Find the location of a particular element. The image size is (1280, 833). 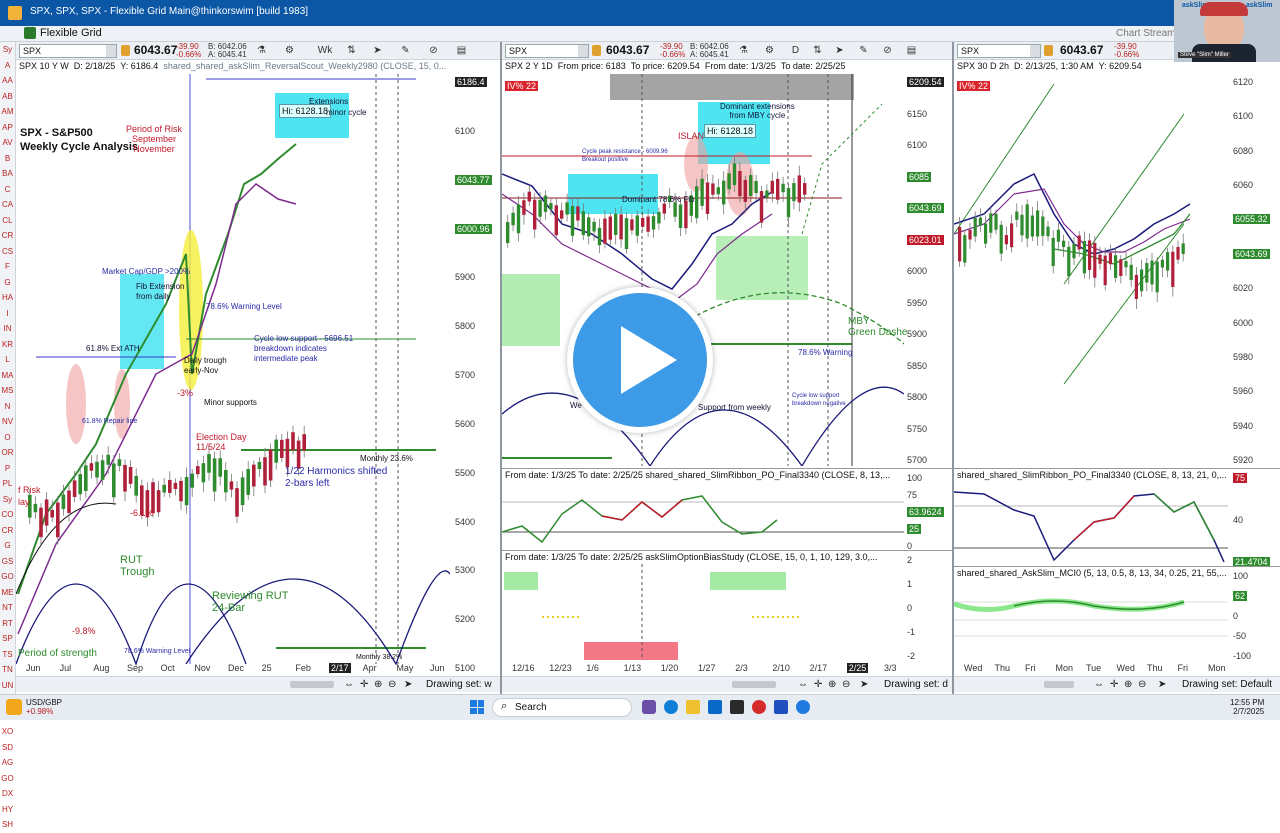

study1-axis: 100 75 63.9624 25 0 is located at coordinates (928, 510).